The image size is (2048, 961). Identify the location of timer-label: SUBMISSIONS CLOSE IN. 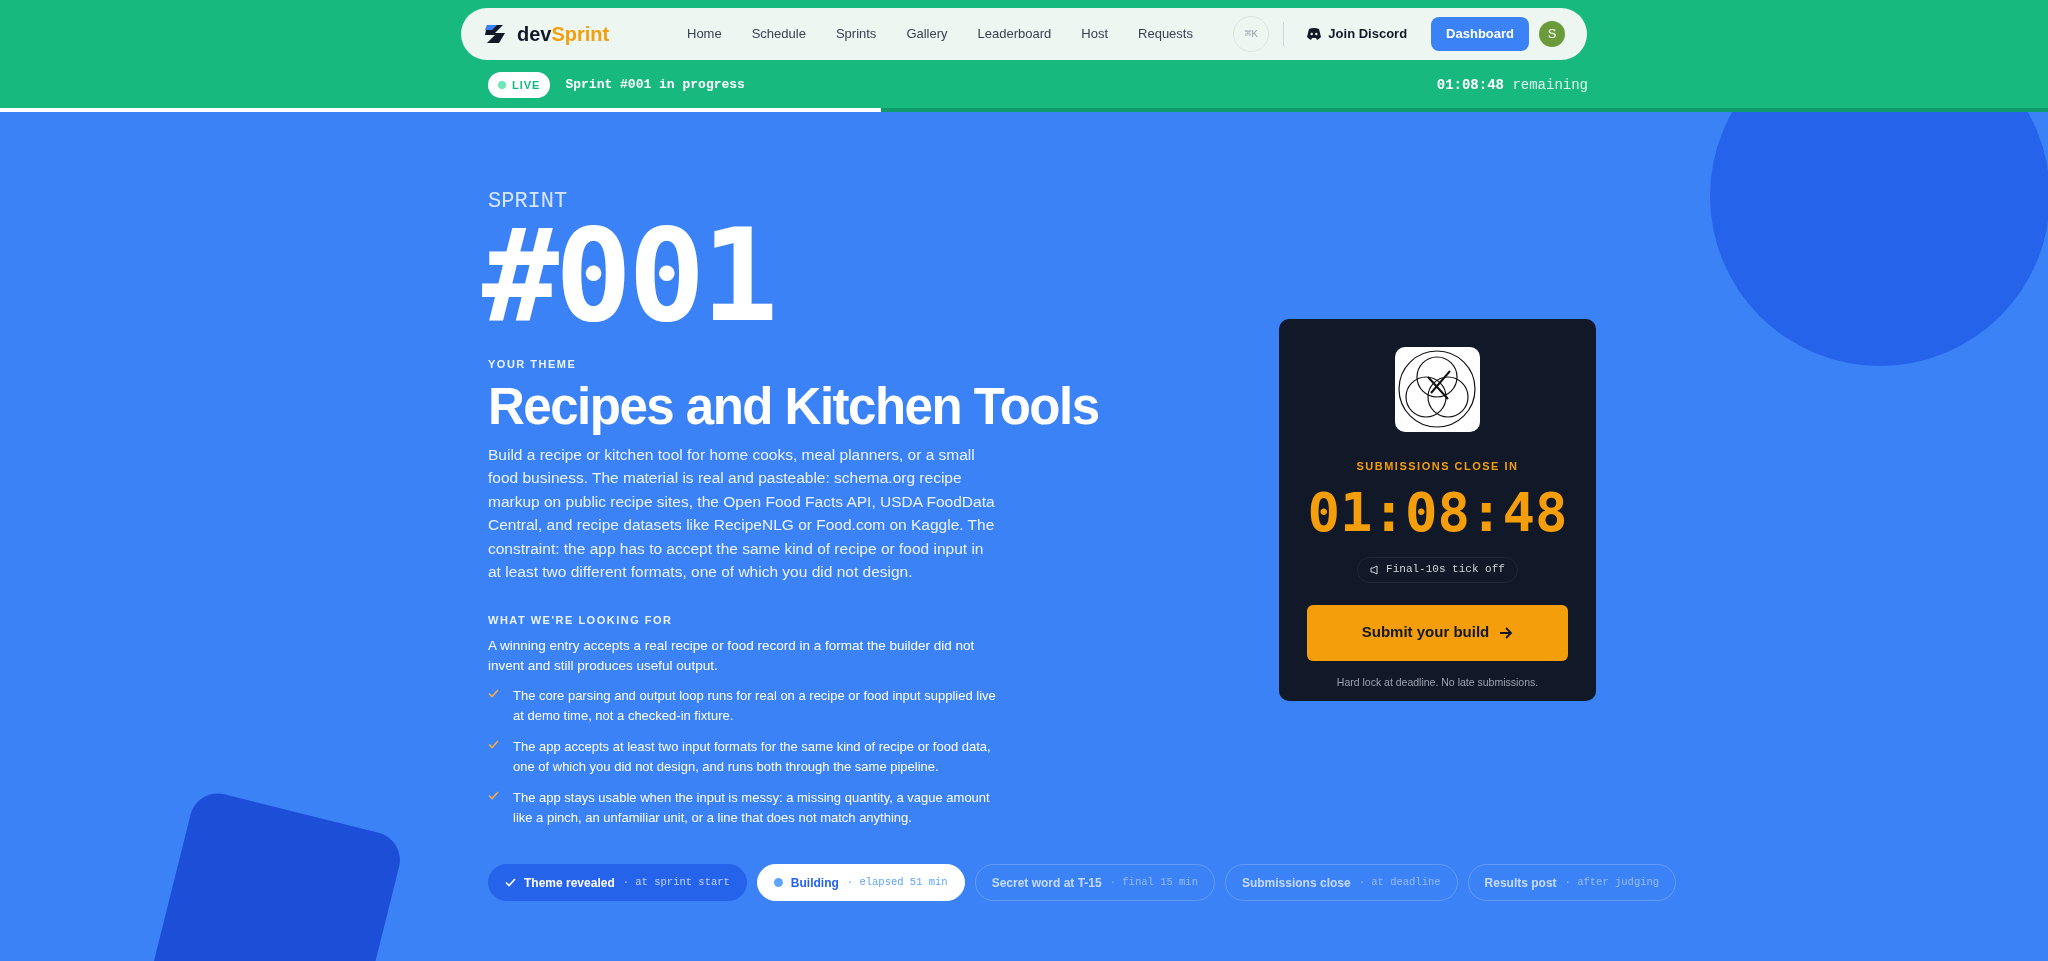
(1437, 466).